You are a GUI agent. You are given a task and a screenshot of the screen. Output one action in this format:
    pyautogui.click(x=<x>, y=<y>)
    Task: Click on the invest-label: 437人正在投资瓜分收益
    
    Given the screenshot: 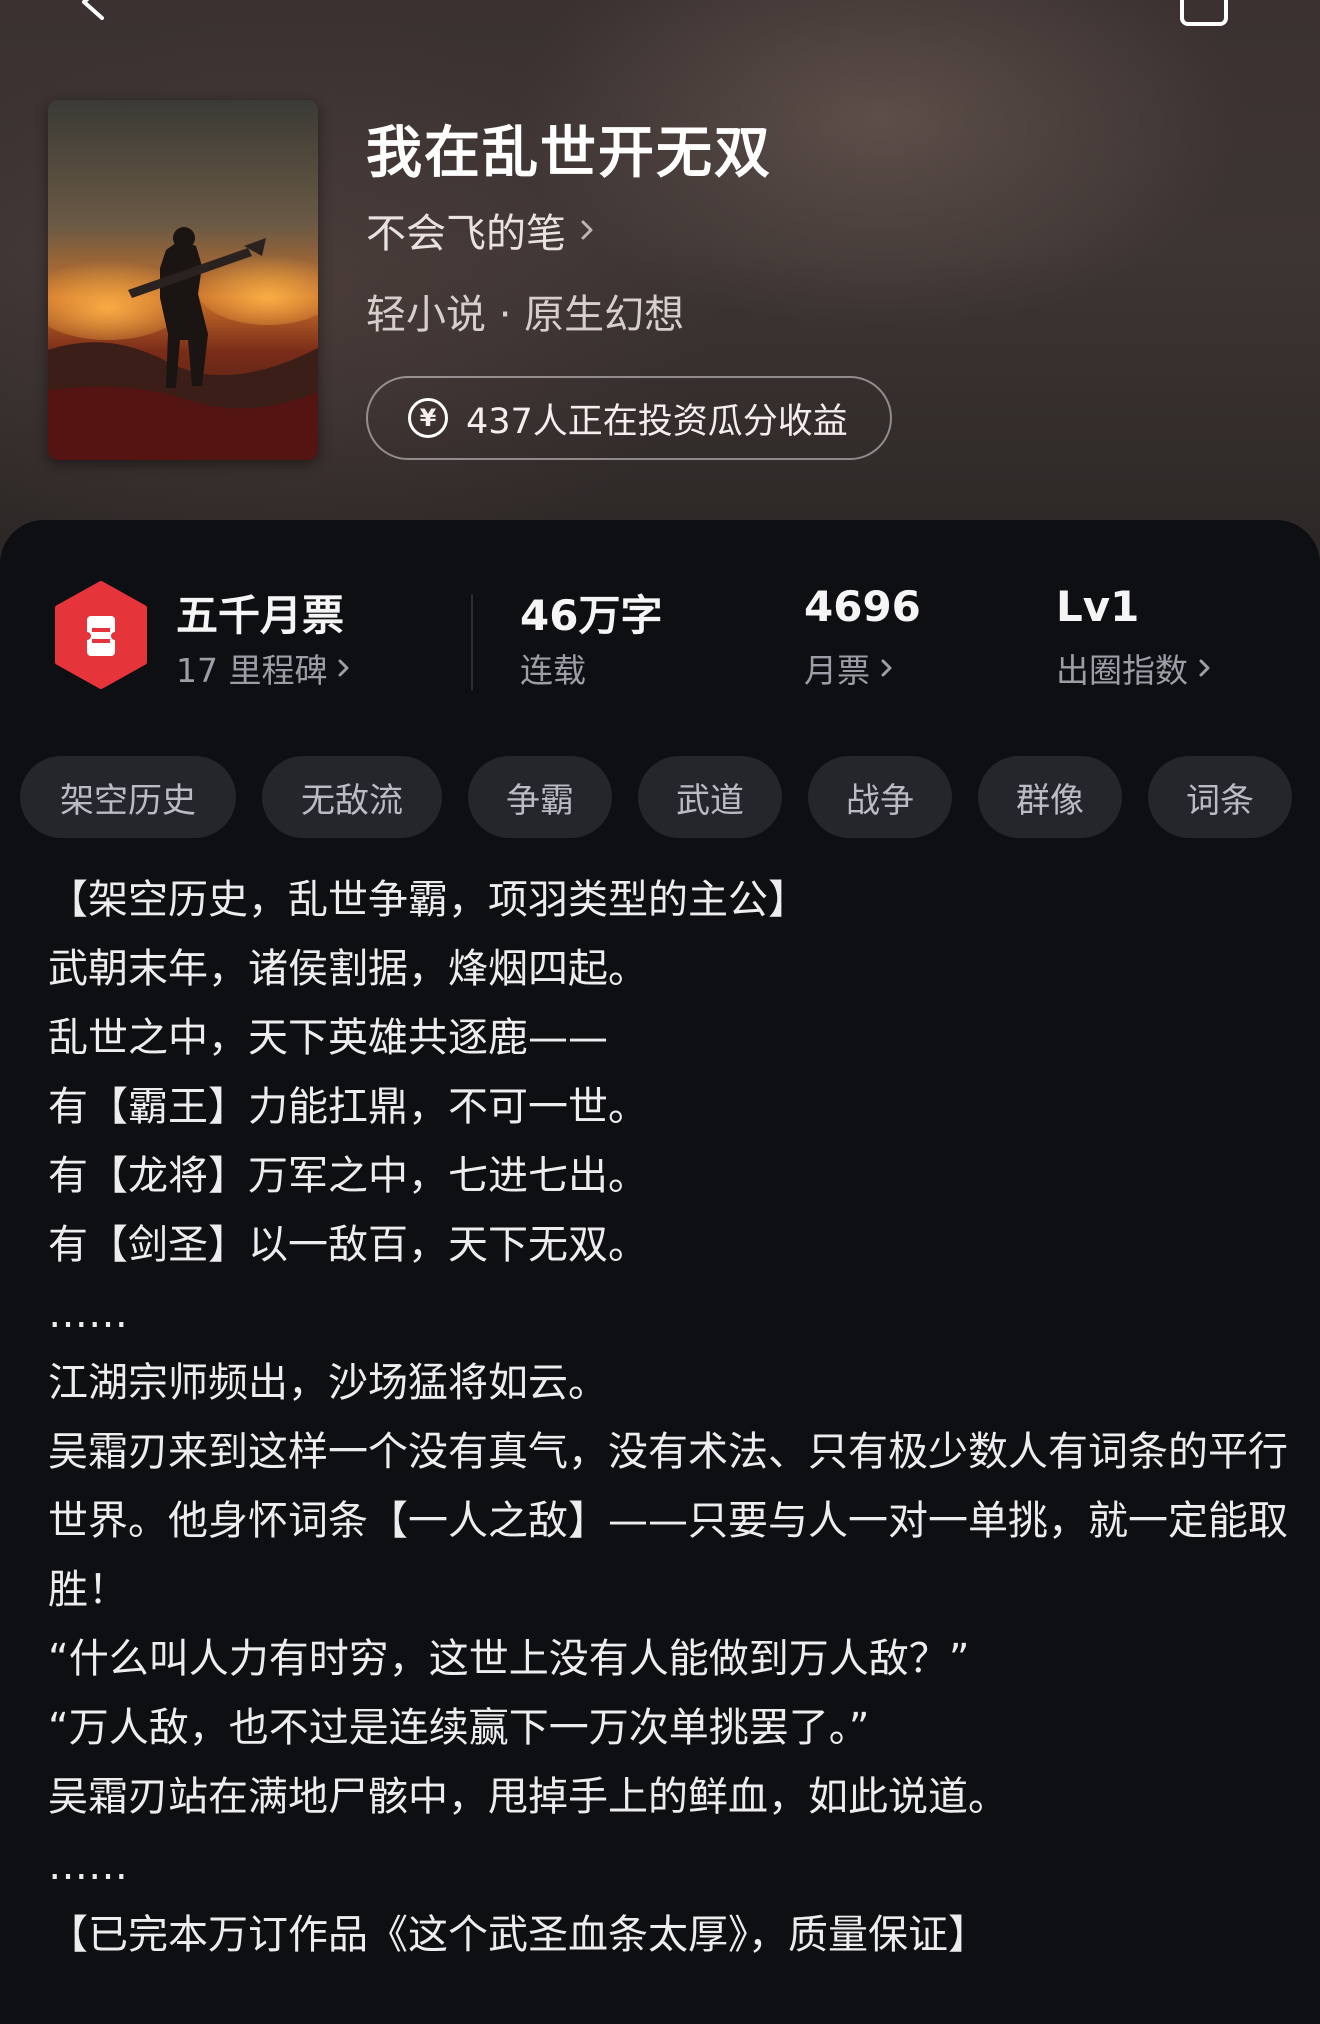 What is the action you would take?
    pyautogui.click(x=657, y=421)
    